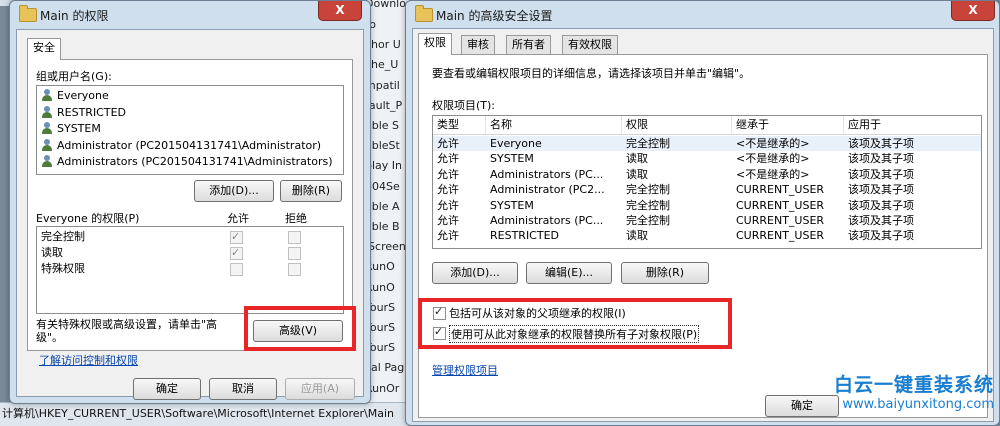  I want to click on apply-button: 应用(A), so click(320, 389).